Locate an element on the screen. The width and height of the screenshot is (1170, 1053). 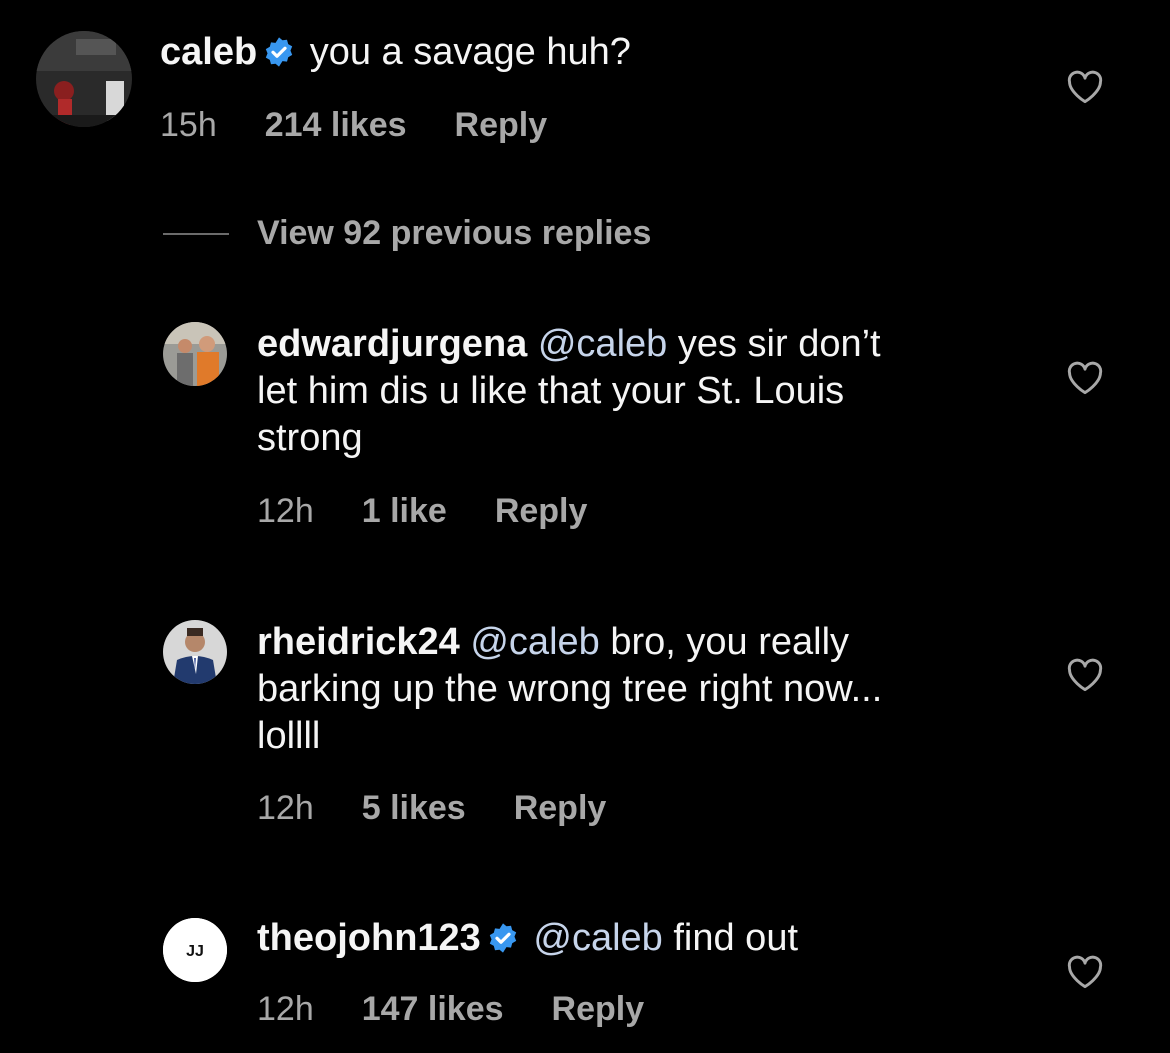
avatar-rheidrick24 is located at coordinates (195, 652).